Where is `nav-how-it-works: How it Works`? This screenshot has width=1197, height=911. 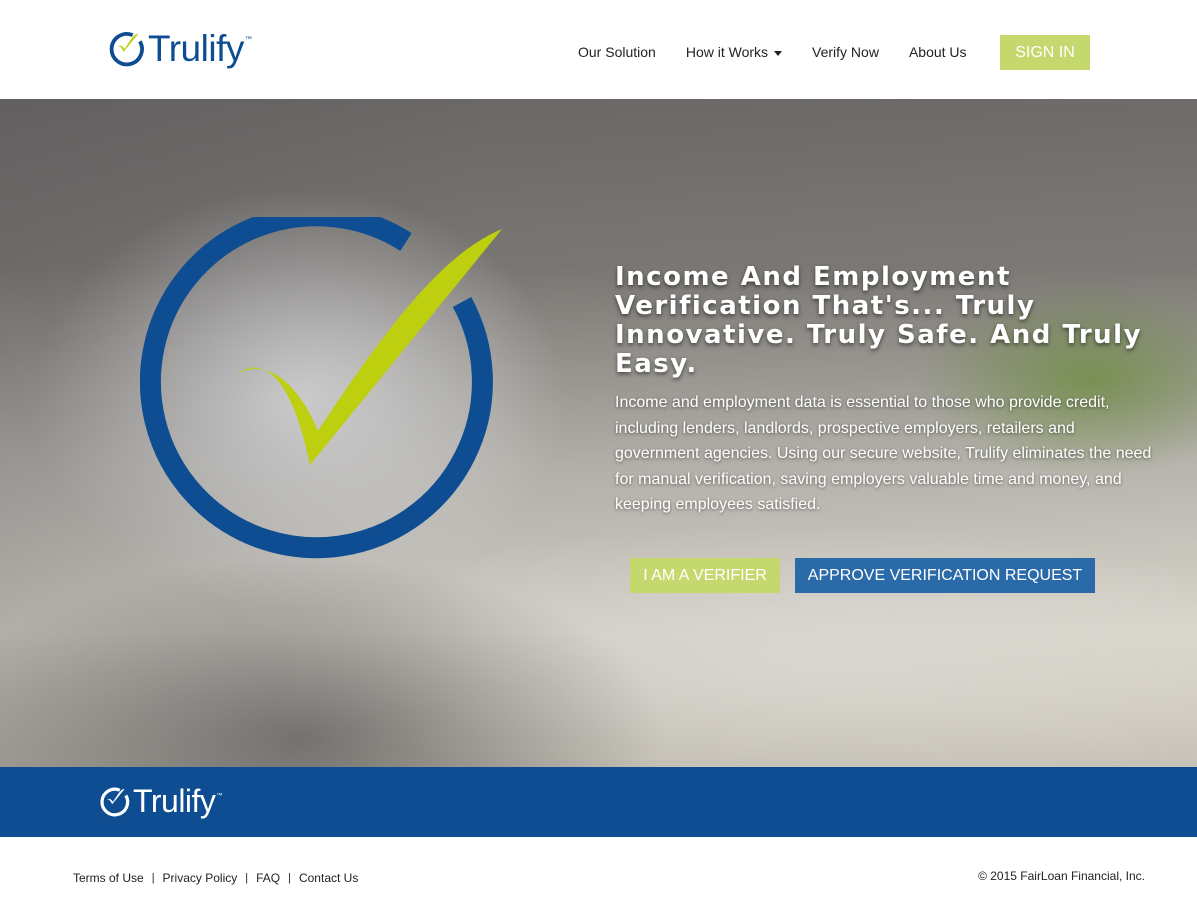 nav-how-it-works: How it Works is located at coordinates (734, 52).